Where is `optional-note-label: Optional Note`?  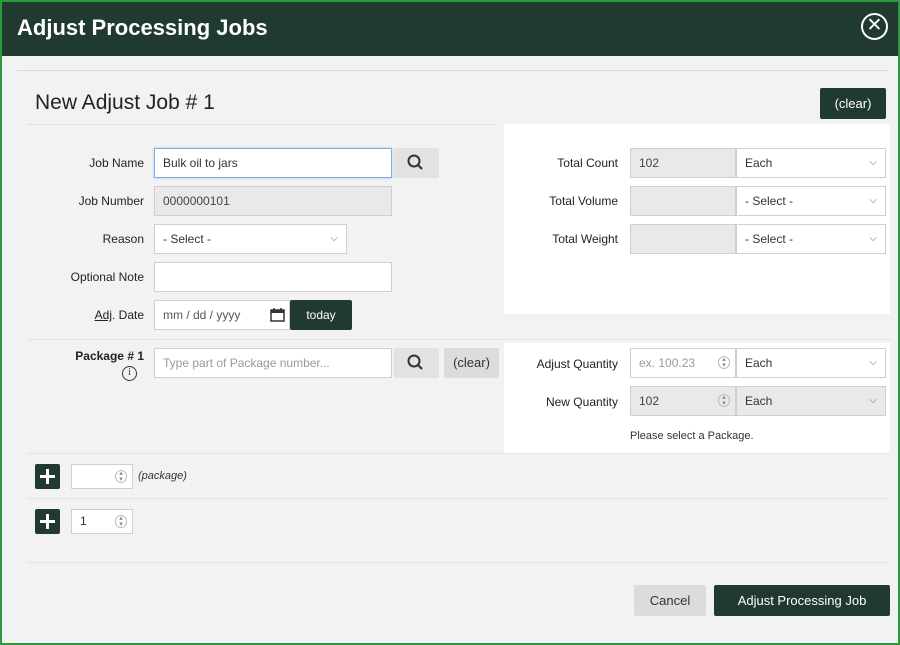
optional-note-label: Optional Note is located at coordinates (107, 277).